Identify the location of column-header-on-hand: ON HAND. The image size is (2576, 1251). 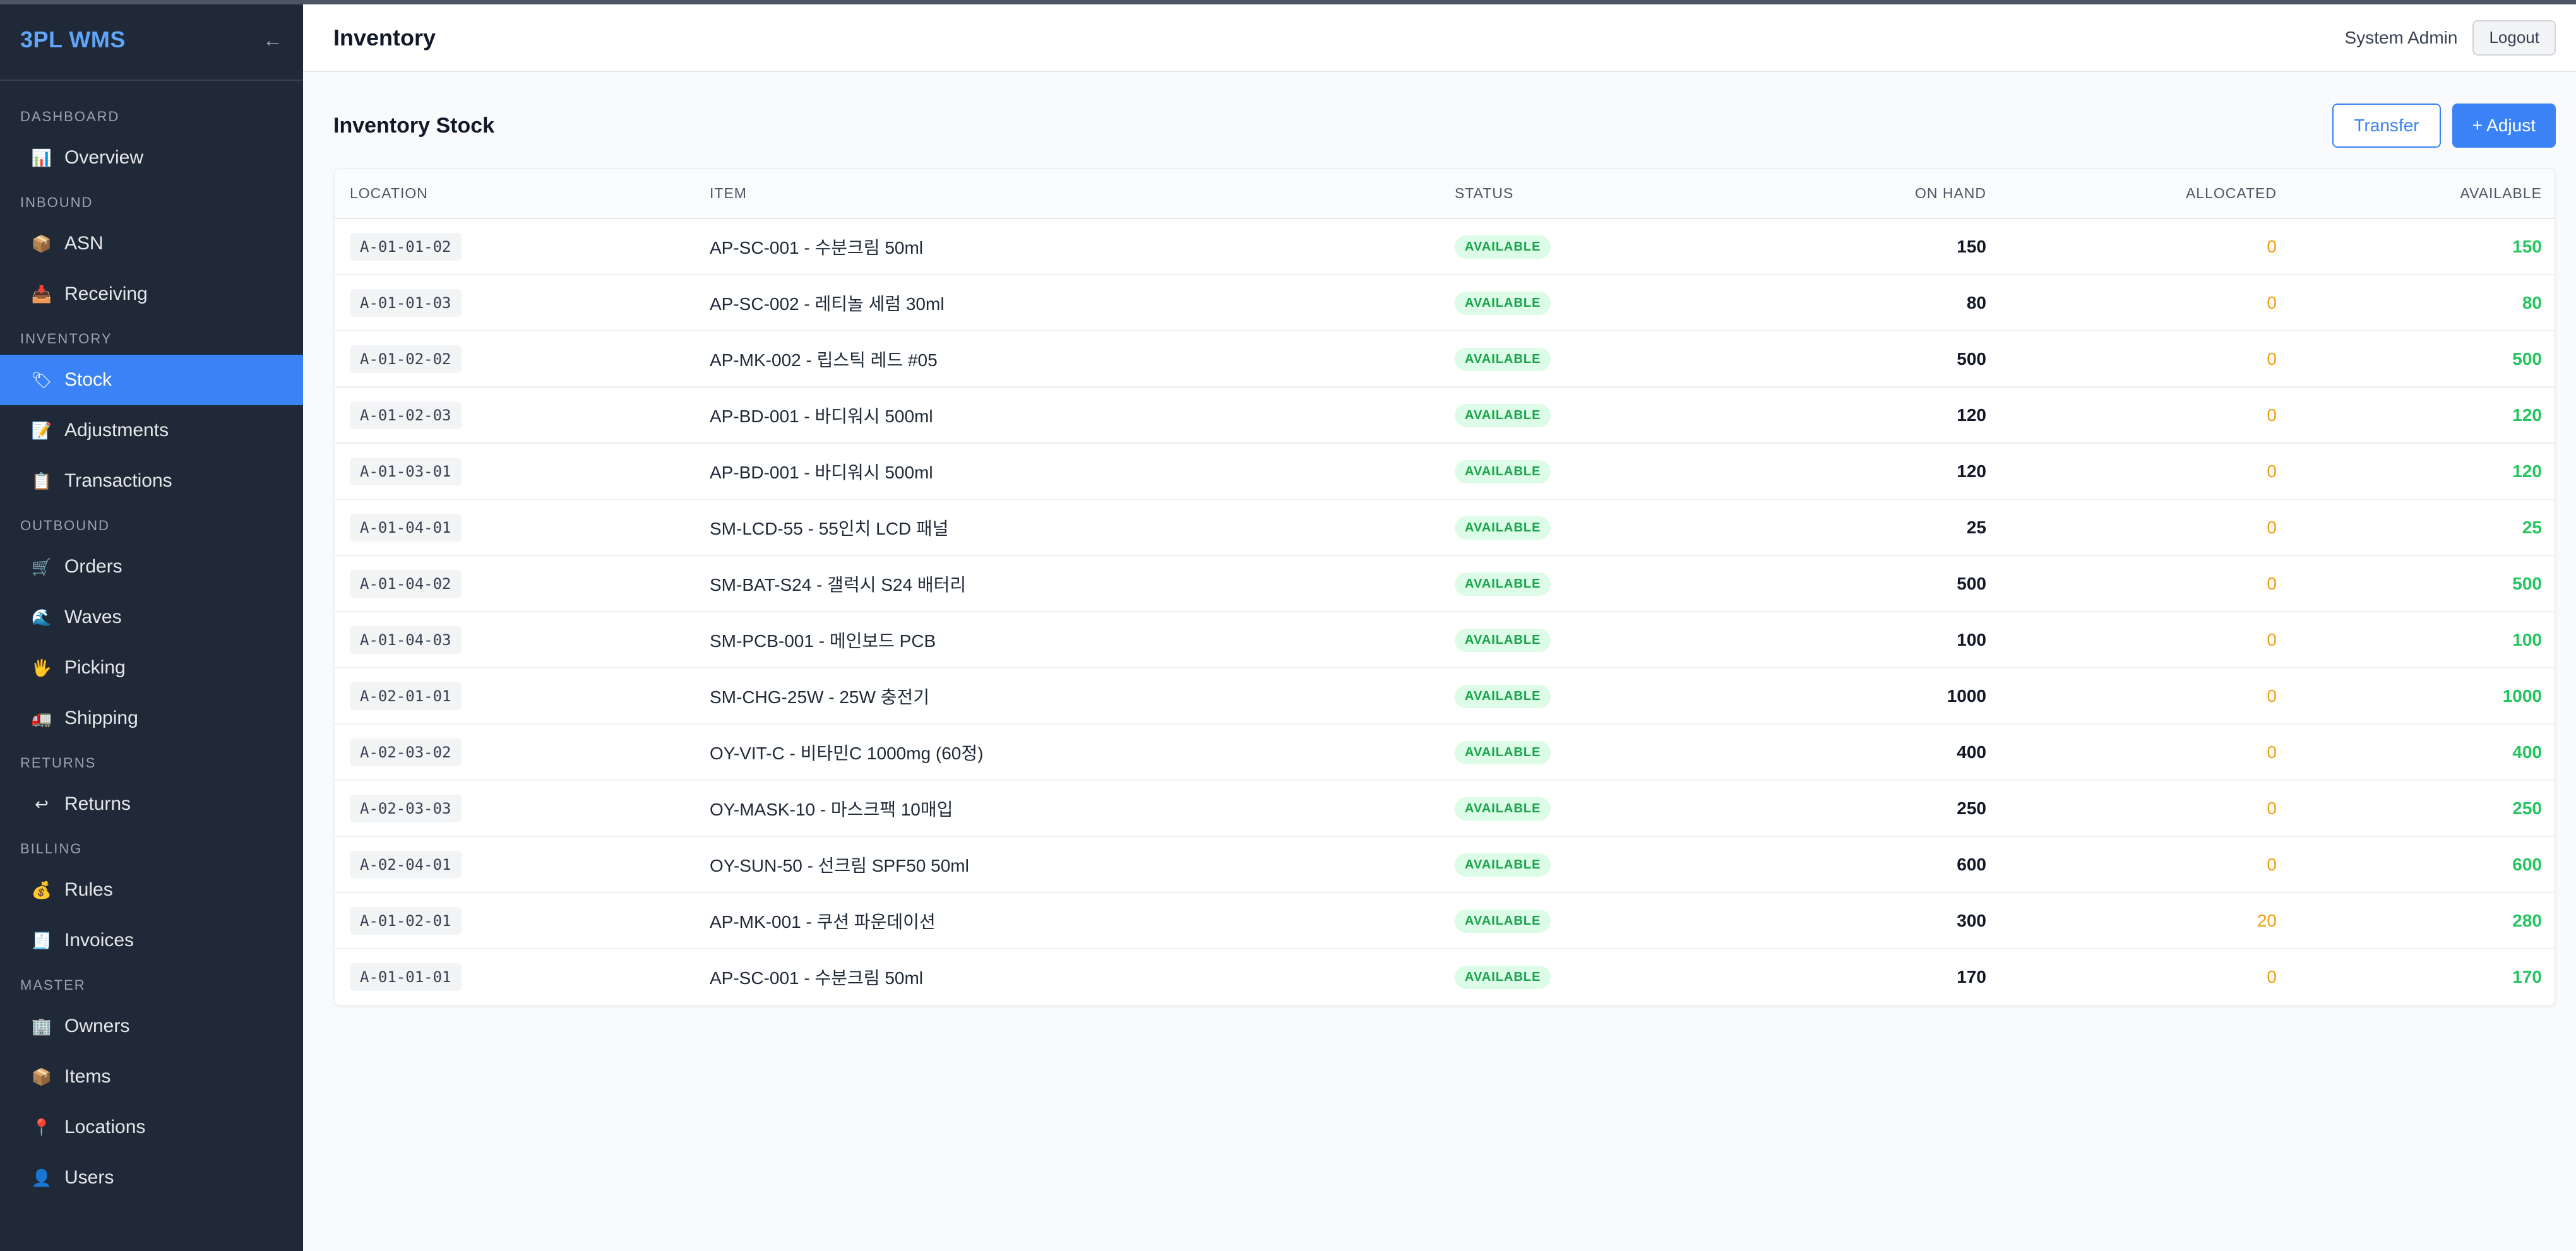
(1859, 194).